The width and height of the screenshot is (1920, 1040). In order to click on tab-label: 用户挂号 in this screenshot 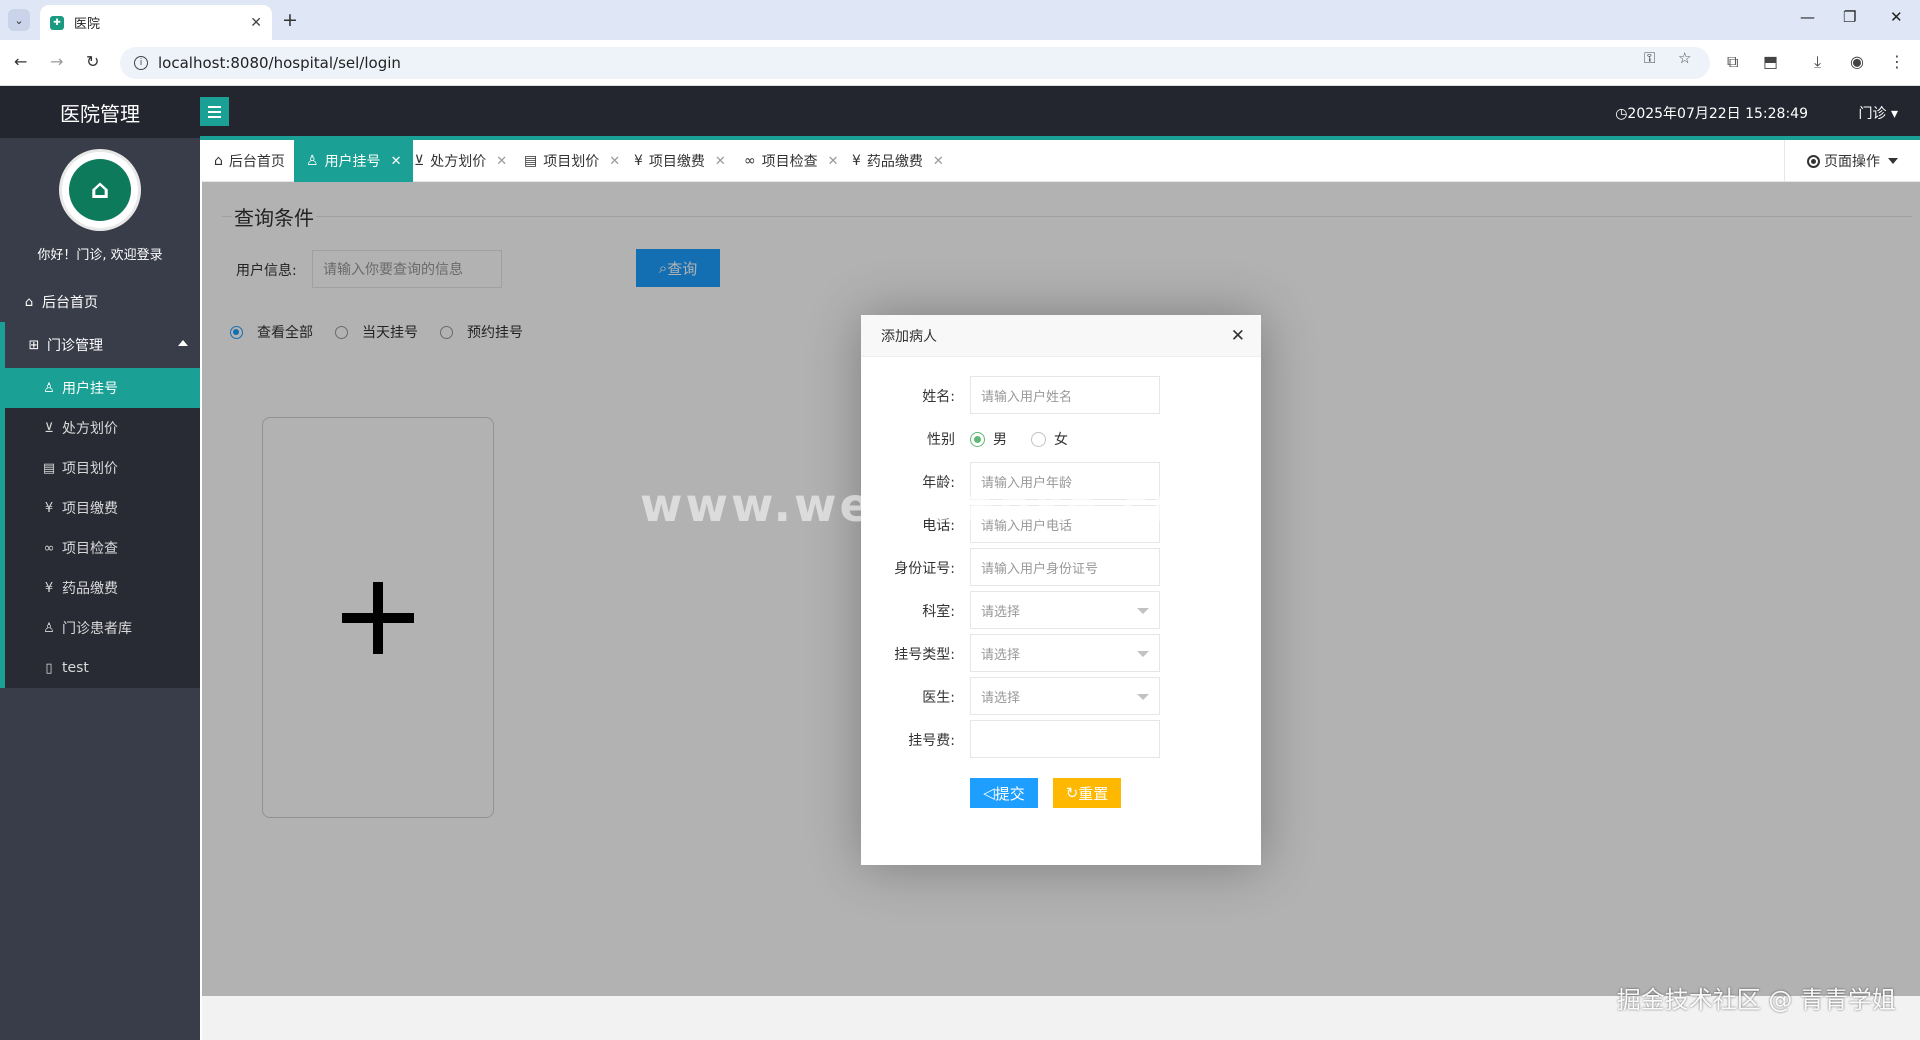, I will do `click(352, 162)`.